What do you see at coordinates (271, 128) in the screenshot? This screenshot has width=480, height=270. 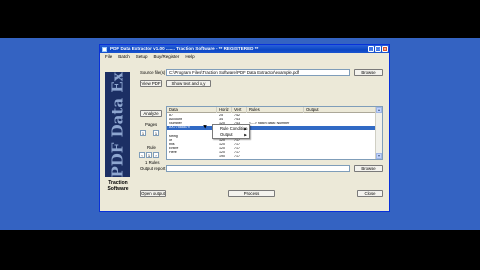 I see `table-row: AX77588879120713` at bounding box center [271, 128].